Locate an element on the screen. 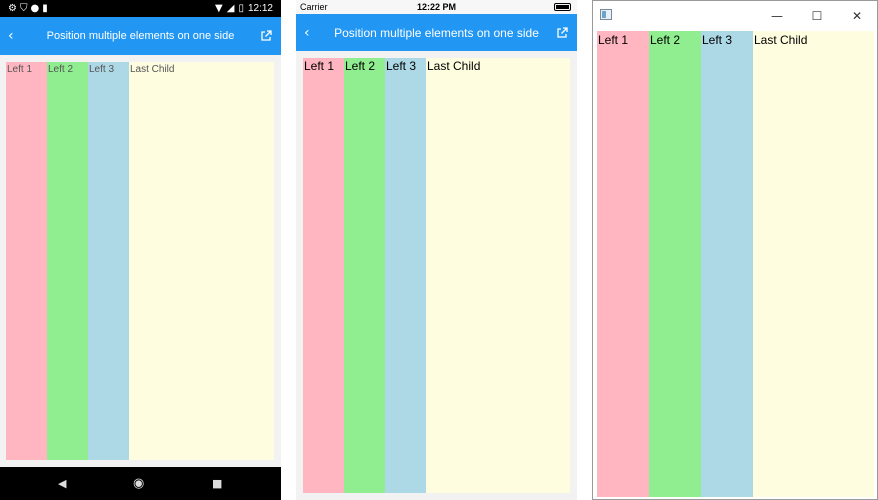 The width and height of the screenshot is (878, 500). android-navigation-bar: Position multiple elements on one side ‹ is located at coordinates (140, 36).